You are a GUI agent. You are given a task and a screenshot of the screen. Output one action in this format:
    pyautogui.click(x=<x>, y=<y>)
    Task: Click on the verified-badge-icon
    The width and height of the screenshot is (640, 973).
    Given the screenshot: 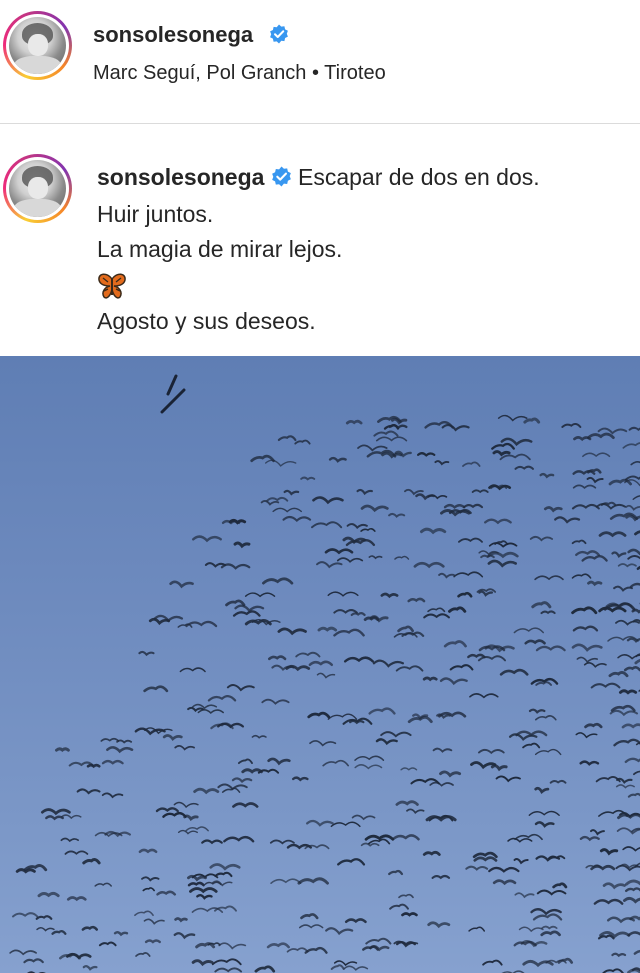 What is the action you would take?
    pyautogui.click(x=279, y=34)
    